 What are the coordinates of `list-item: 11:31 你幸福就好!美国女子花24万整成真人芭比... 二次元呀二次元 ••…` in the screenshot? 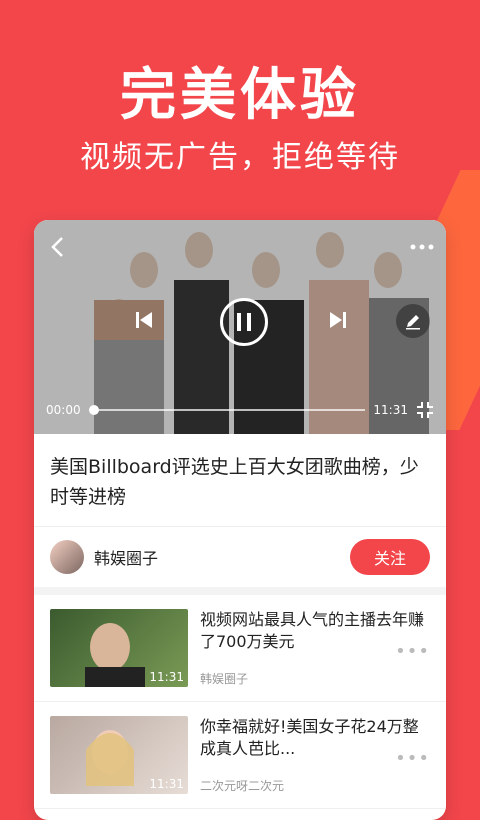 It's located at (240, 755).